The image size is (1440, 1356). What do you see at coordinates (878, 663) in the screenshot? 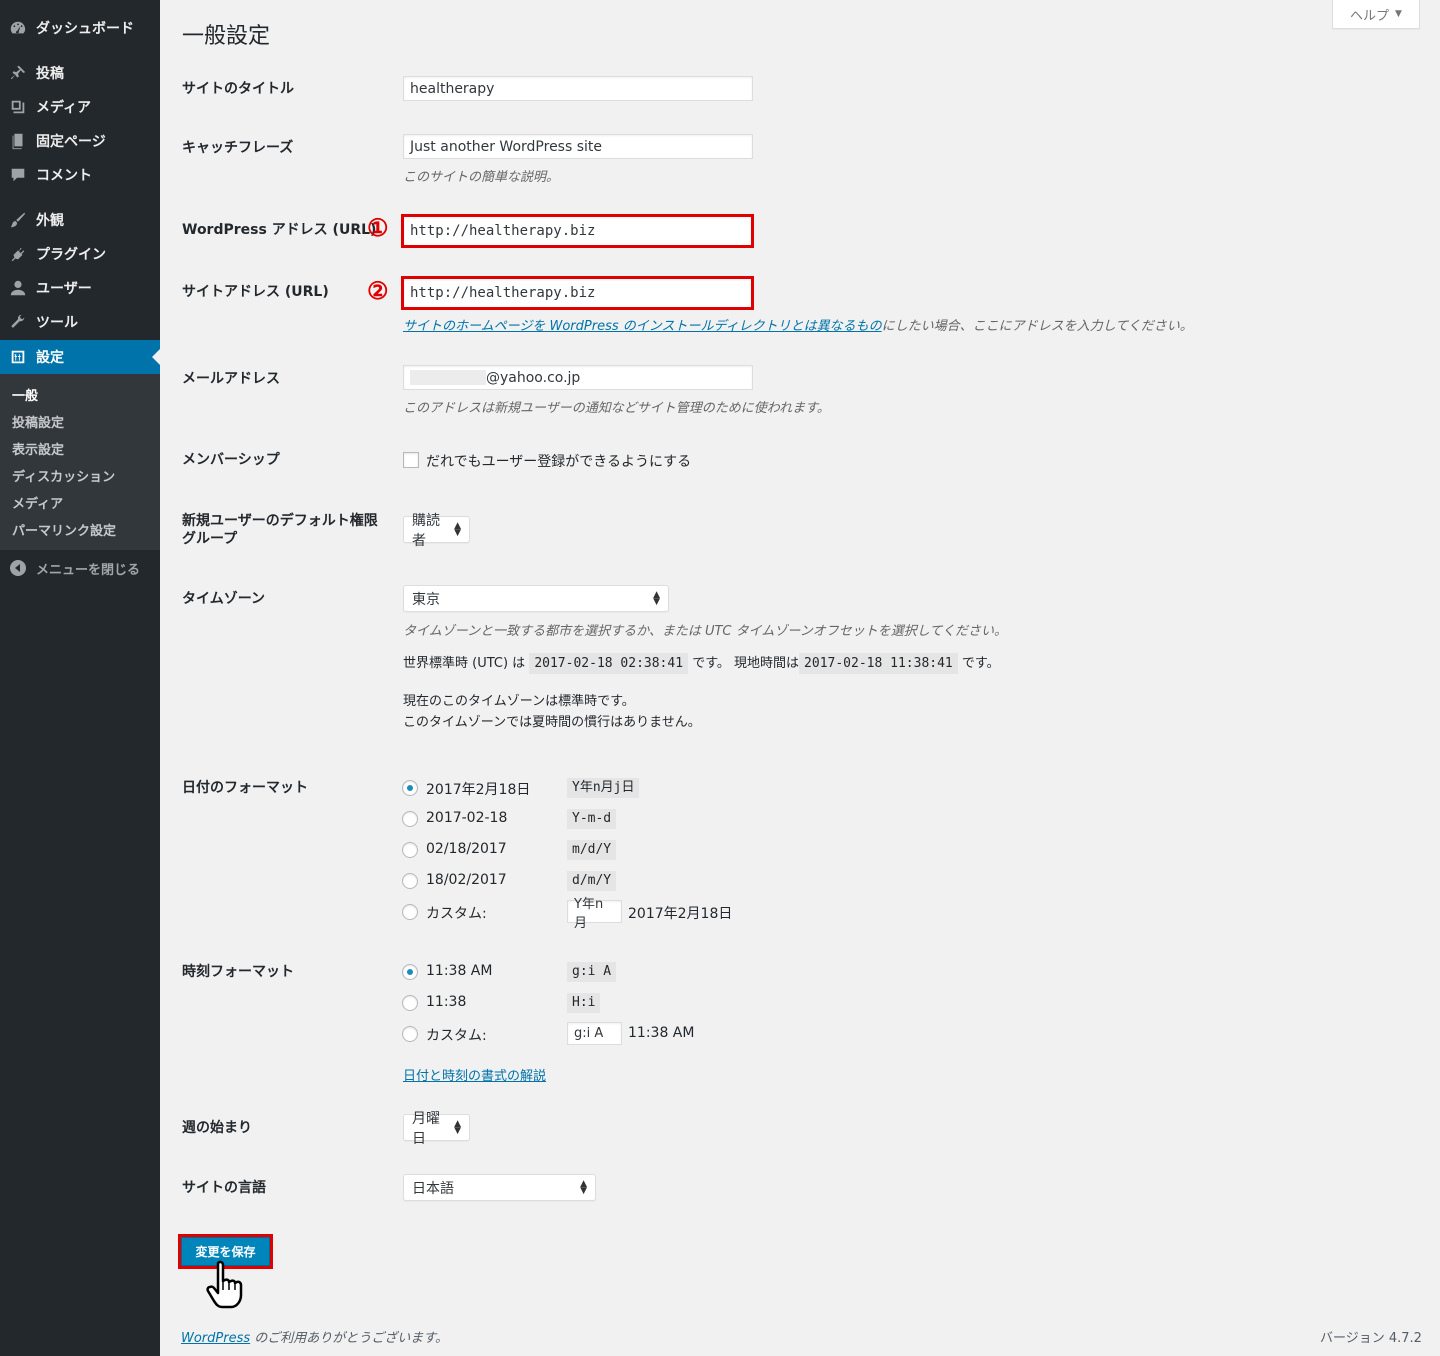
I see `local-time: 2017-02-18 11:38:41` at bounding box center [878, 663].